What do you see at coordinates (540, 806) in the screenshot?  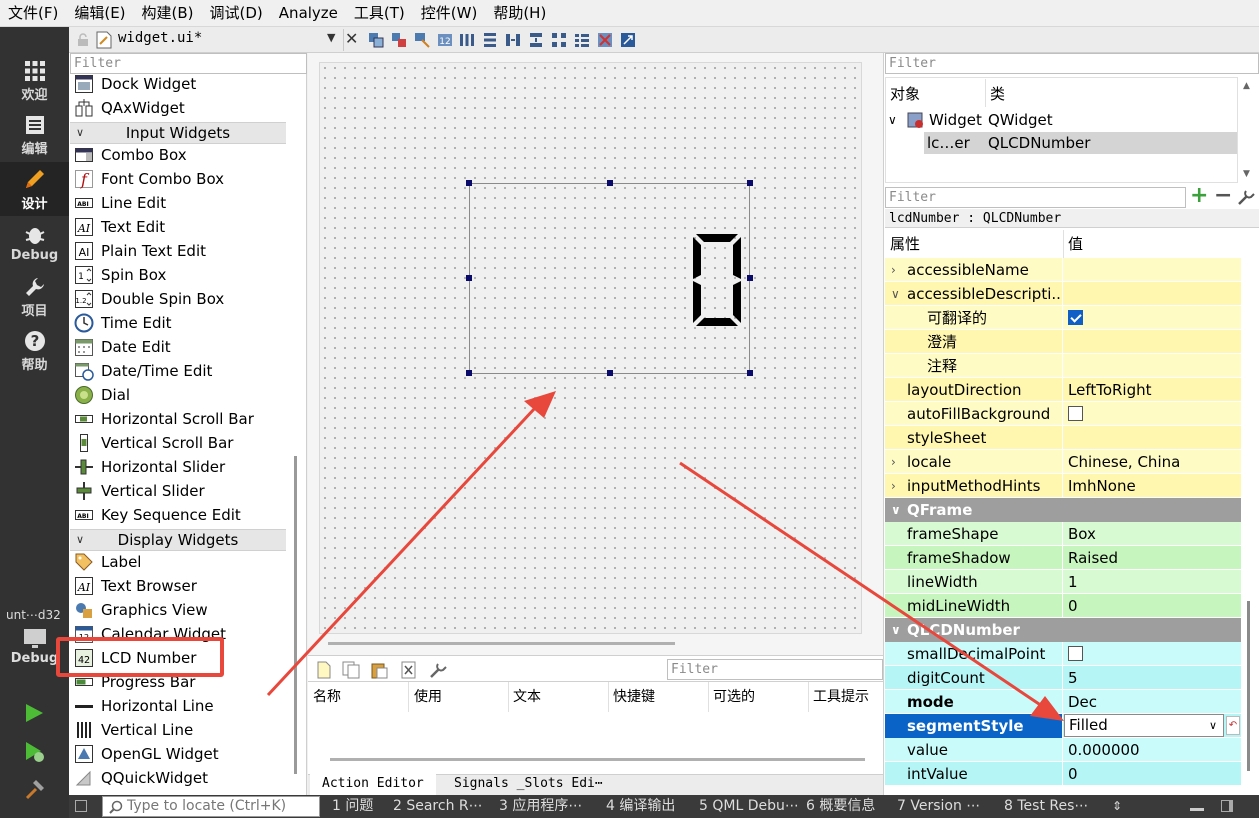 I see `output-tab-application-output: 3 应用程序⋯` at bounding box center [540, 806].